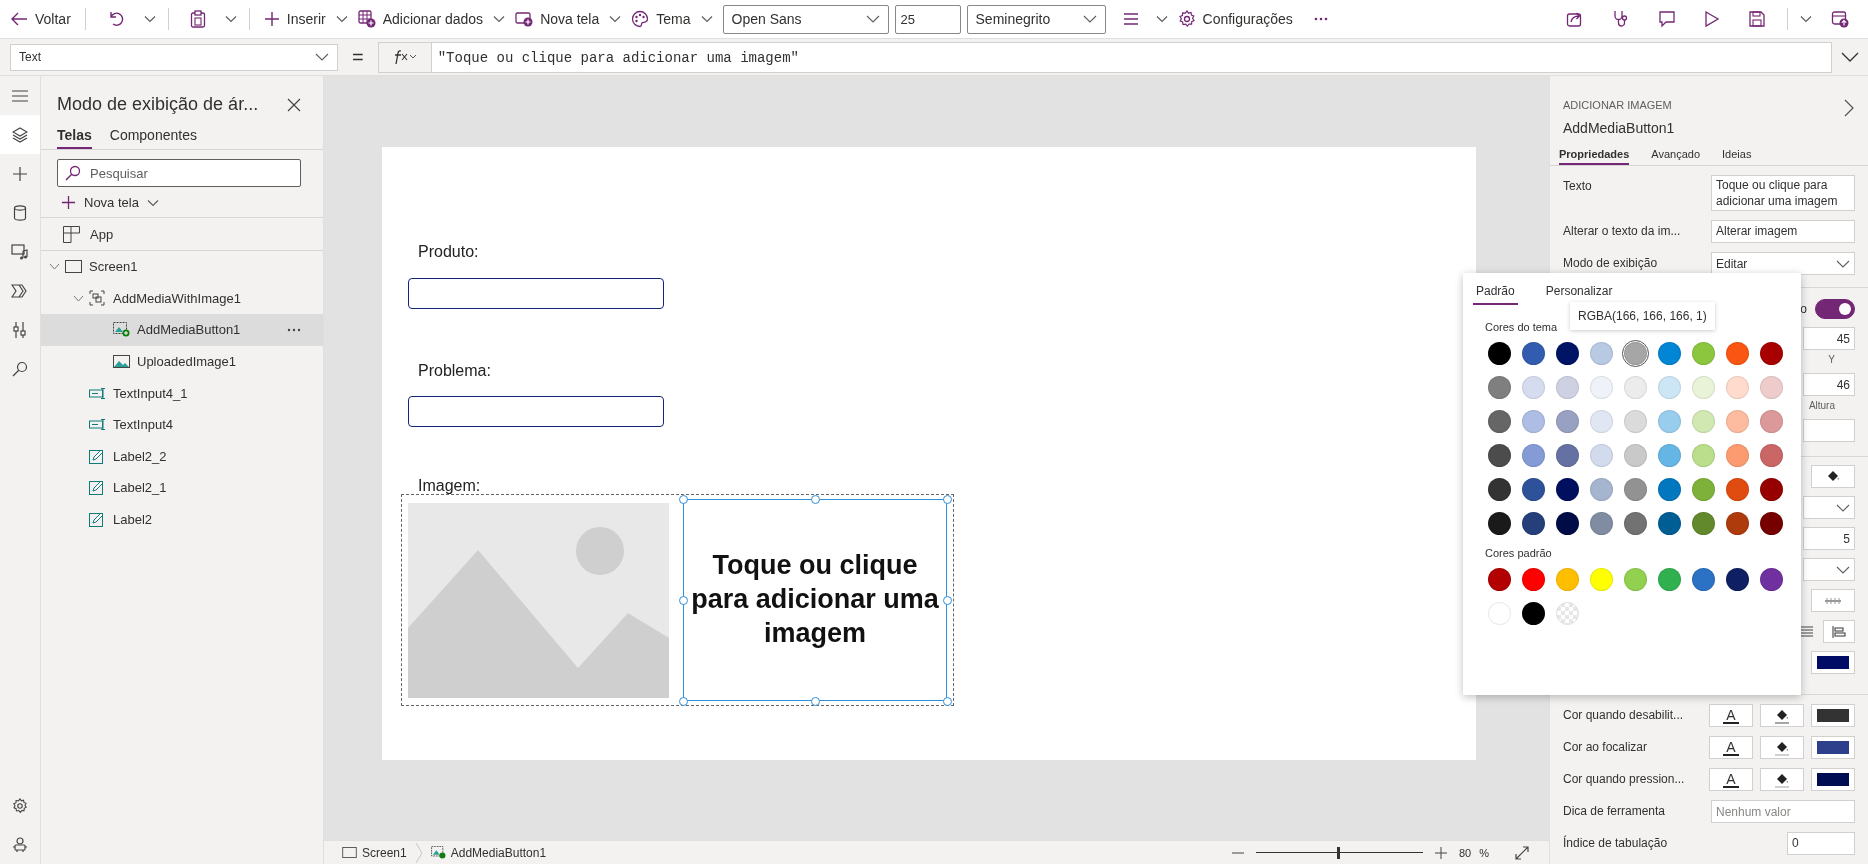 This screenshot has width=1868, height=864. What do you see at coordinates (404, 57) in the screenshot?
I see `function-button` at bounding box center [404, 57].